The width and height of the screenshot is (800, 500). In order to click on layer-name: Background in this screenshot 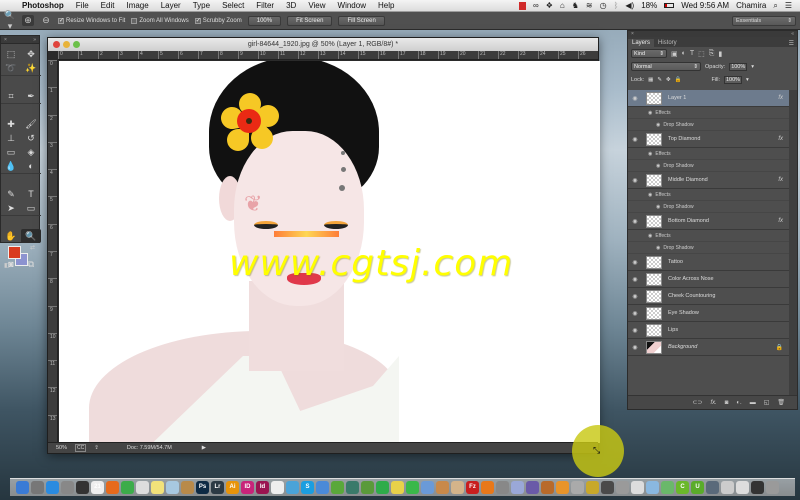, I will do `click(682, 347)`.